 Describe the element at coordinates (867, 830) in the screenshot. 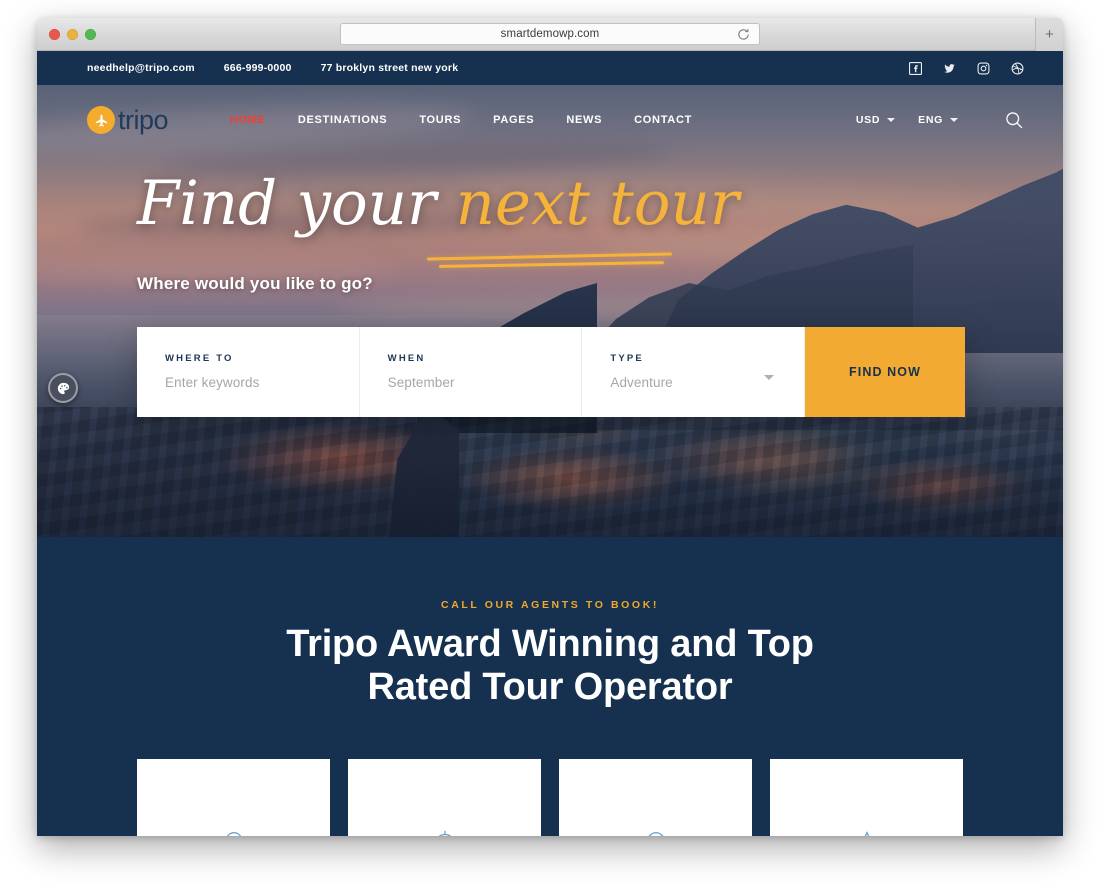

I see `star-rating-icon` at that location.